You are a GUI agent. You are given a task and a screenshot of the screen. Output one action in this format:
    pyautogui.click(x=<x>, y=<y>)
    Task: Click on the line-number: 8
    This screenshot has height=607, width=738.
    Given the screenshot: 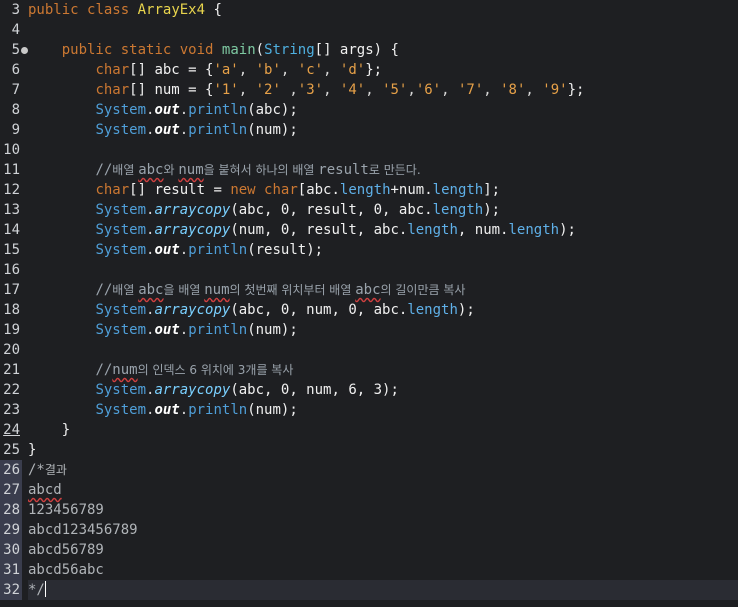 What is the action you would take?
    pyautogui.click(x=15, y=110)
    